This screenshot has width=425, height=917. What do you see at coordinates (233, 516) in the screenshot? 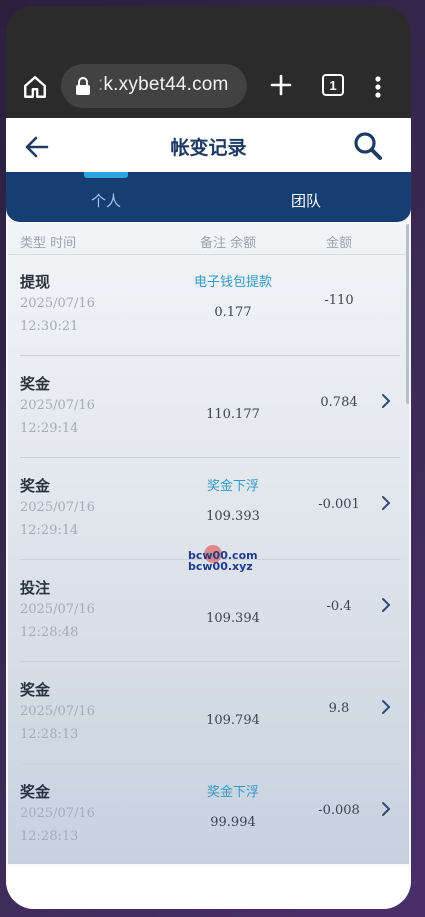
I see `record-balance: 109.393` at bounding box center [233, 516].